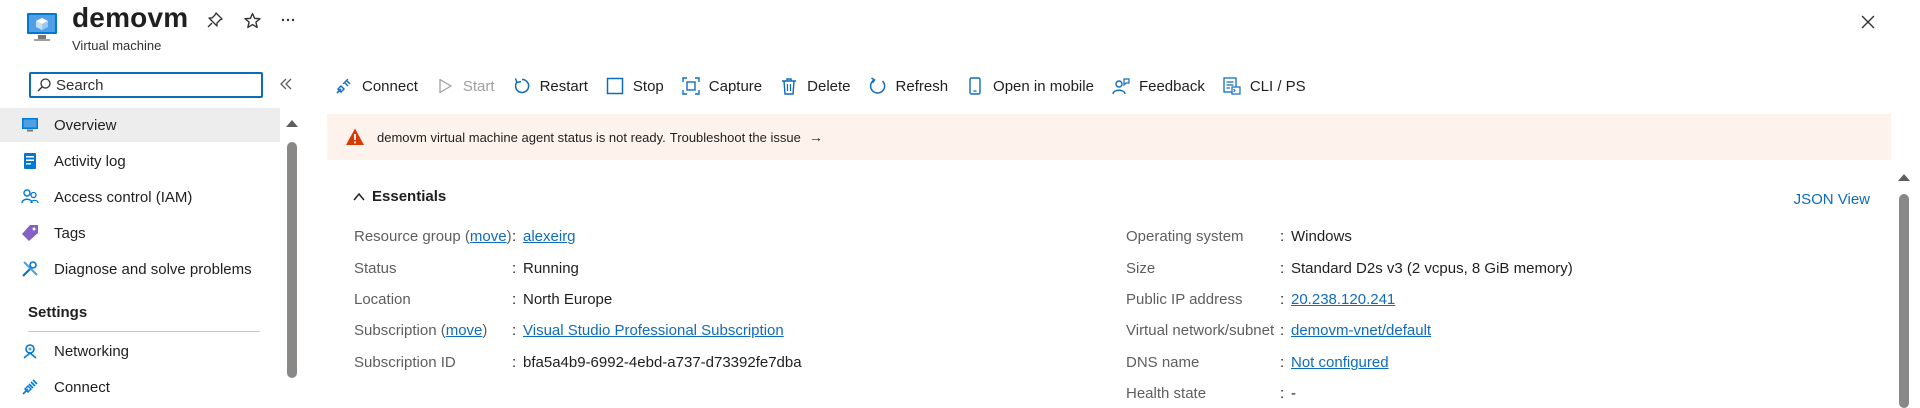 The width and height of the screenshot is (1920, 408). I want to click on size-label: Size, so click(1141, 268).